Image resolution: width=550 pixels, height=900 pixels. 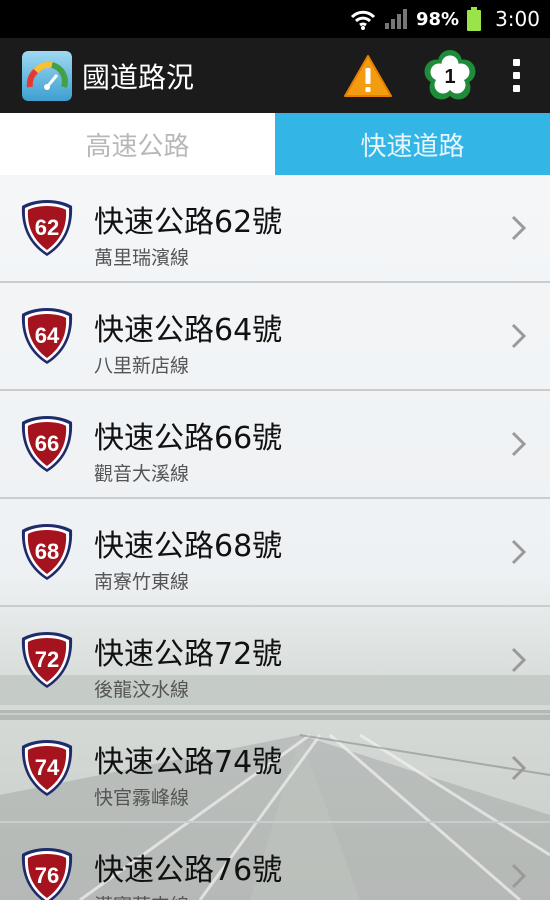 I want to click on route-title: 快速公路74號, so click(x=188, y=762).